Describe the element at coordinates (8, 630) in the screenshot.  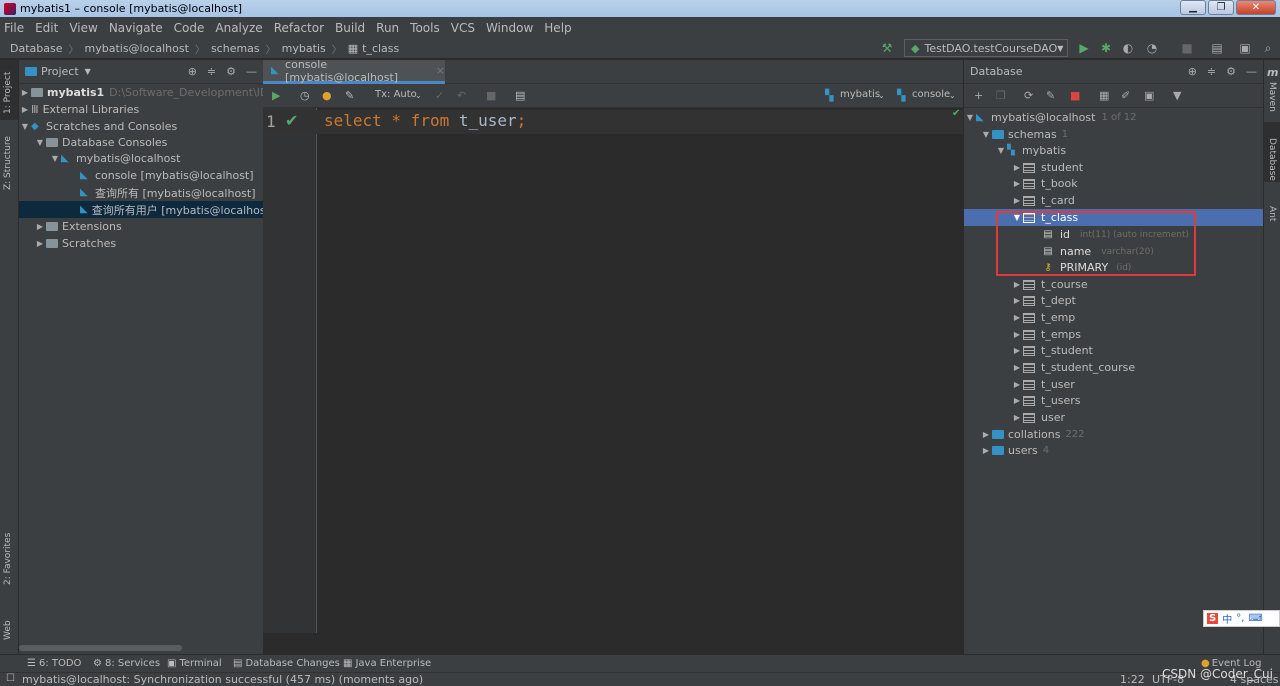
I see `tool-window-web: Web` at that location.